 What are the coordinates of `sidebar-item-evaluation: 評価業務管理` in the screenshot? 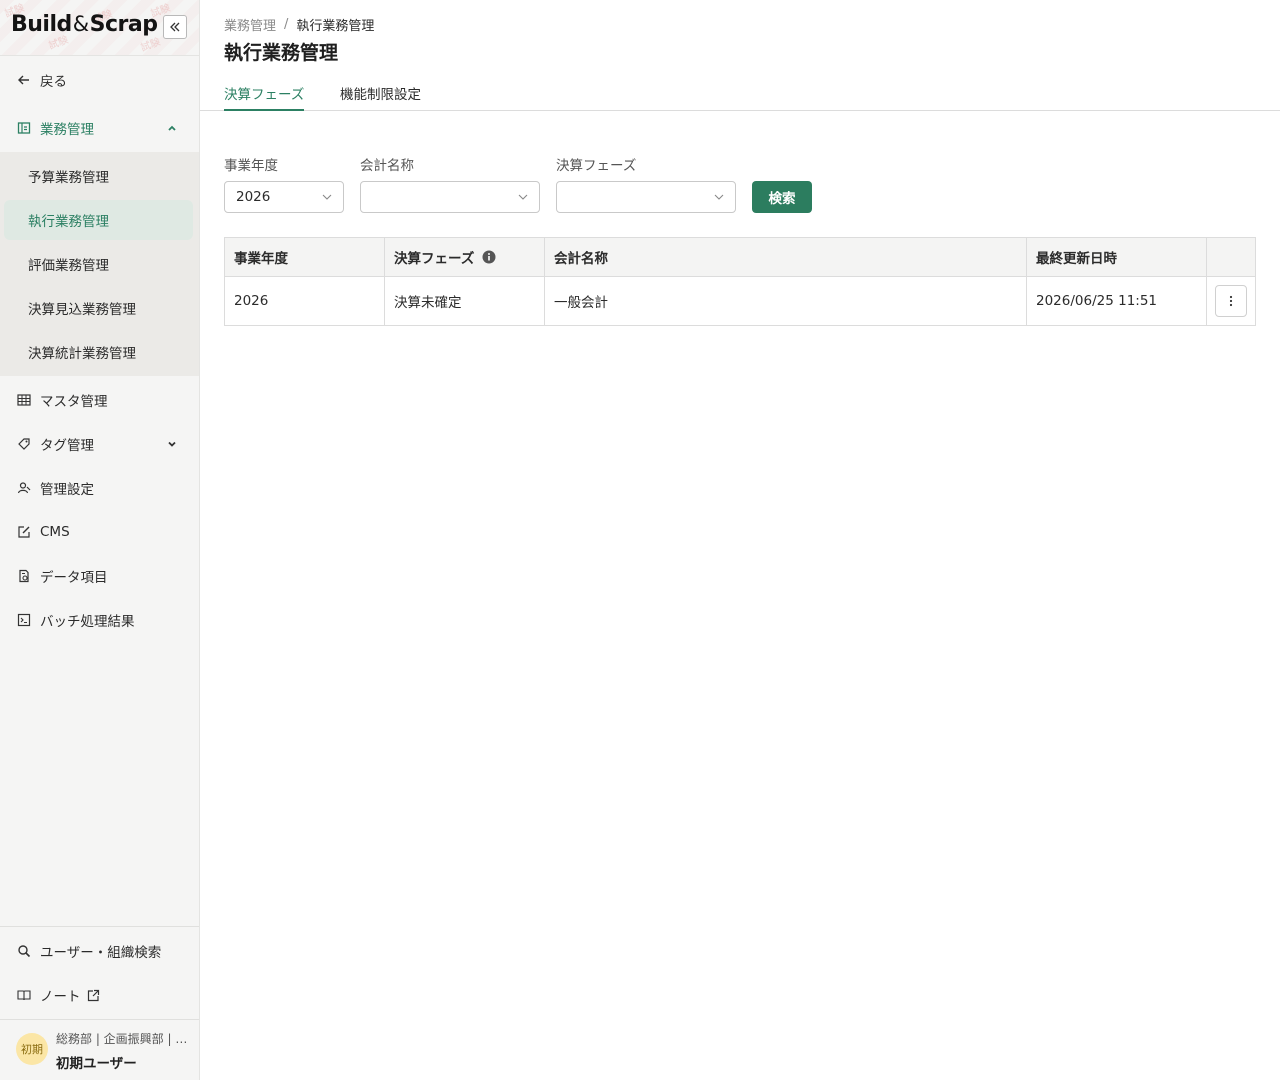 It's located at (98, 264).